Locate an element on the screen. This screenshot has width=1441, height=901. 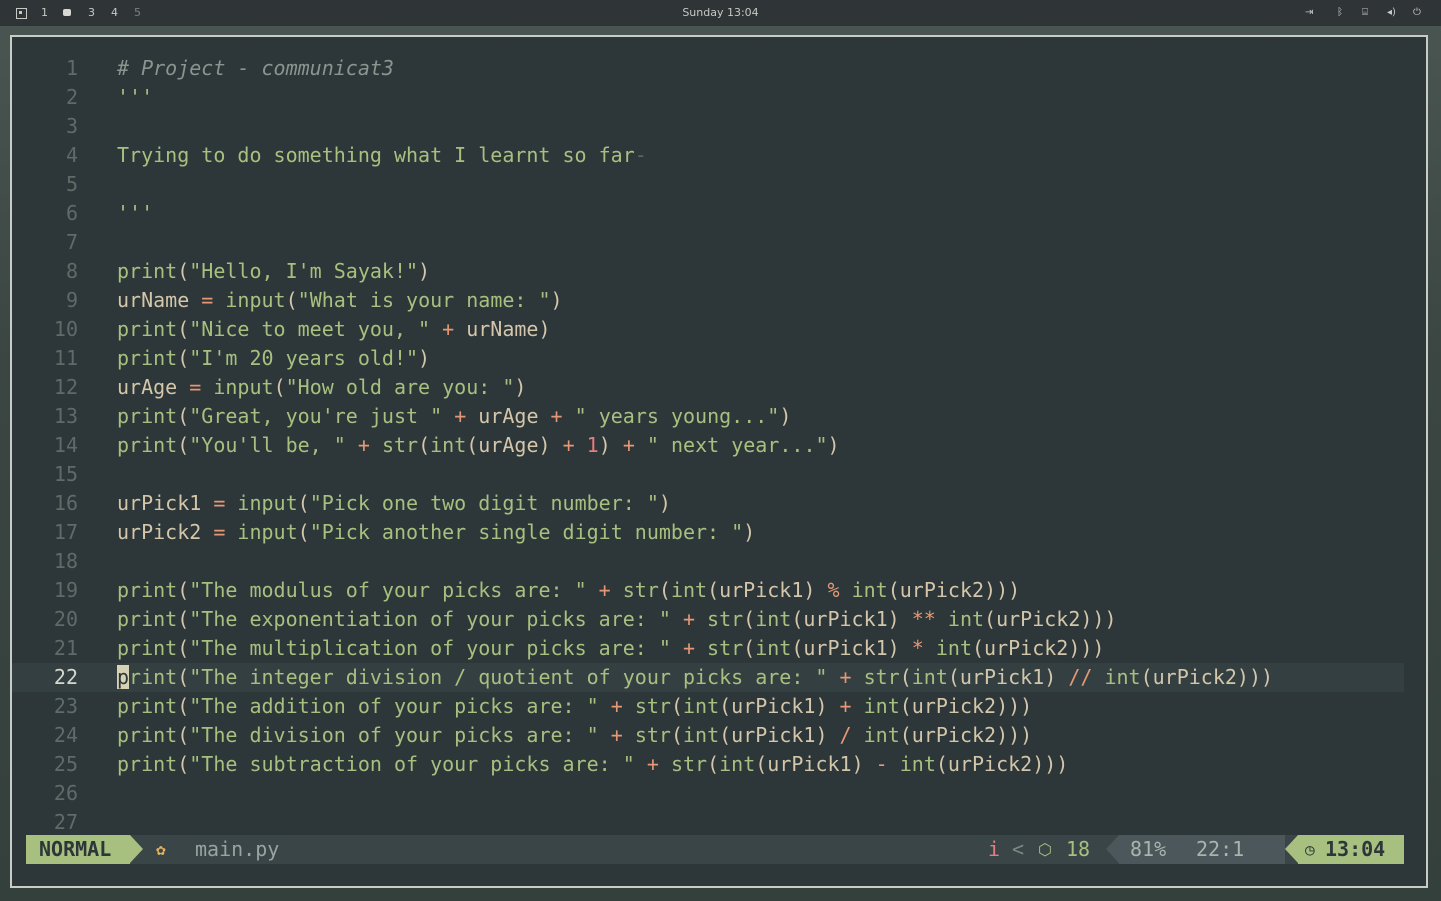
line-number: 19 is located at coordinates (65, 590).